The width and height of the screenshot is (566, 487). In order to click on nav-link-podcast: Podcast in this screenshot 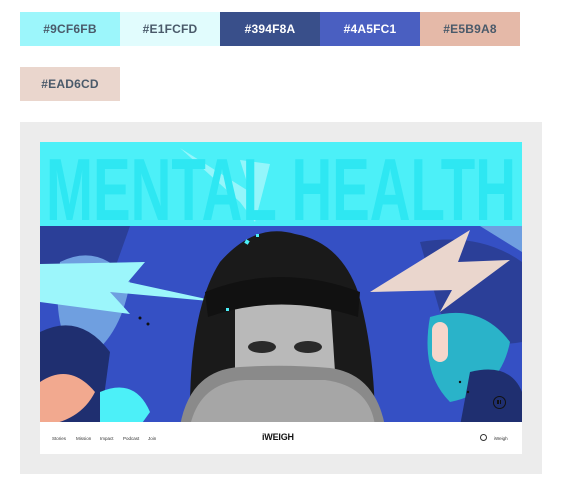, I will do `click(131, 438)`.